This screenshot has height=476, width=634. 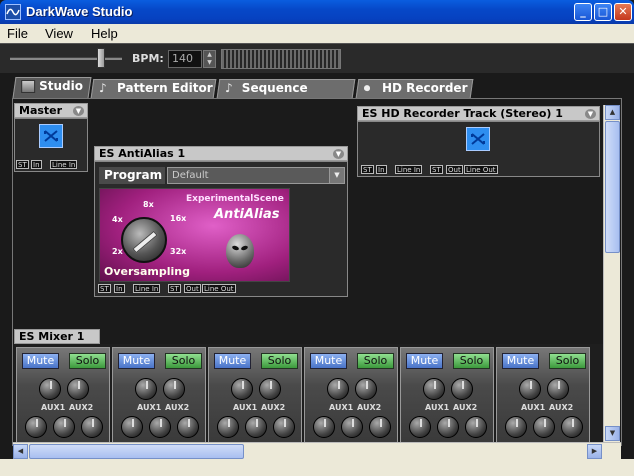 I want to click on scroll-right-button: ▶, so click(x=594, y=451).